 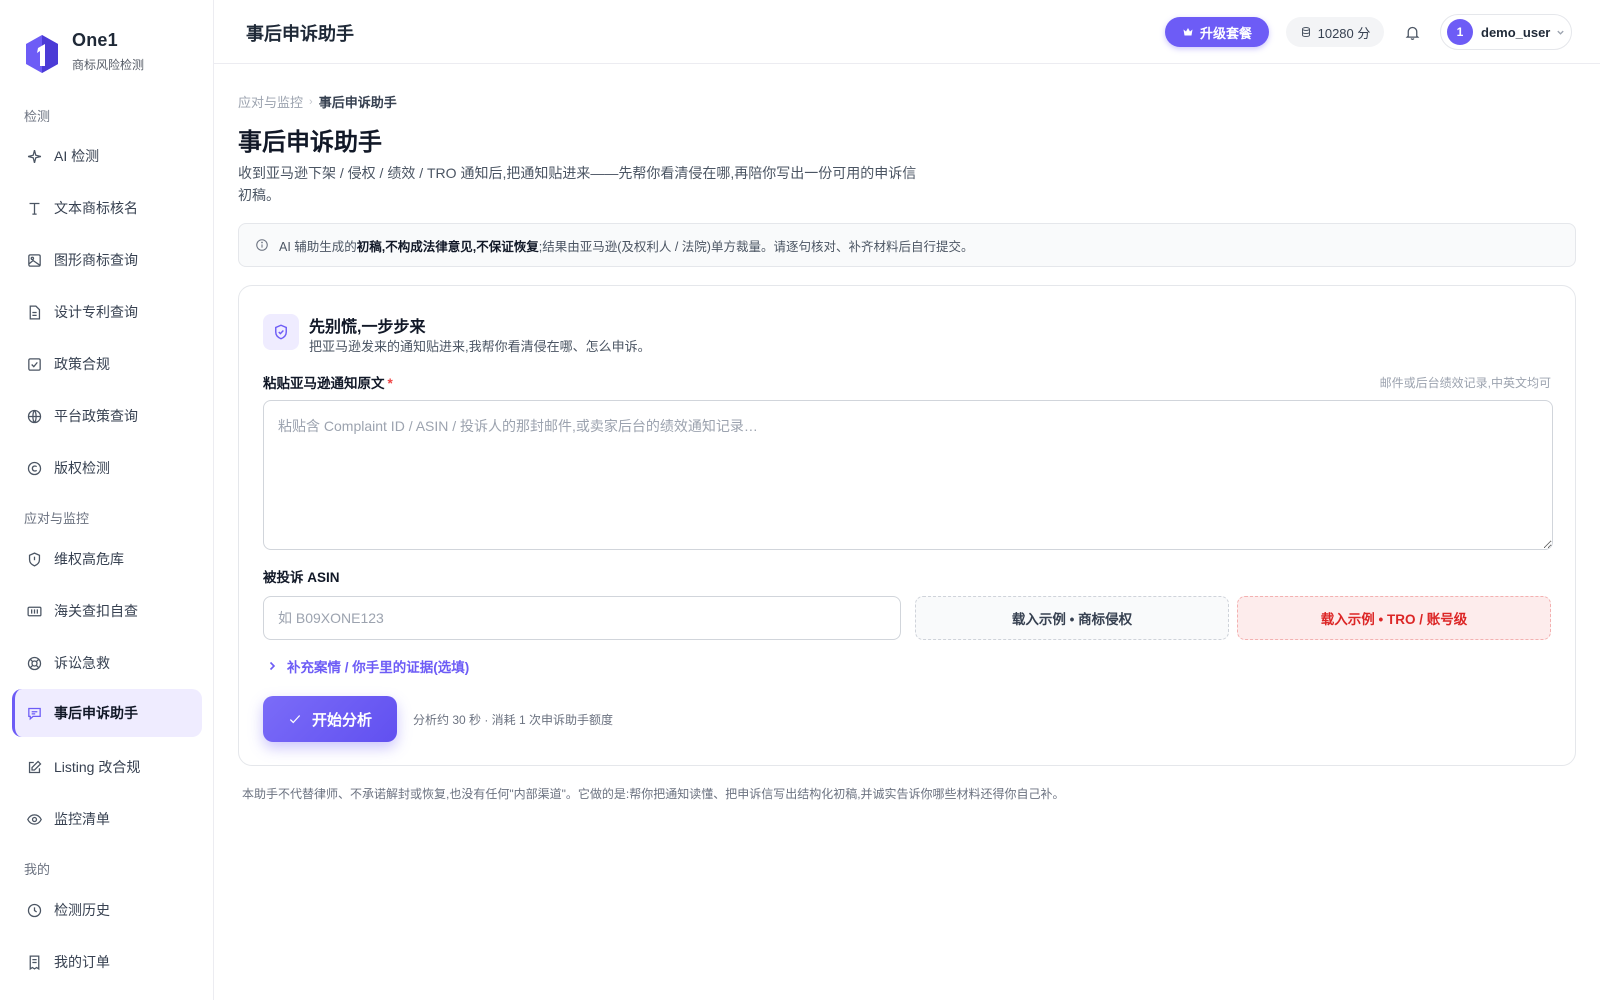 I want to click on sidebar-item-label: AI 检测, so click(x=77, y=156).